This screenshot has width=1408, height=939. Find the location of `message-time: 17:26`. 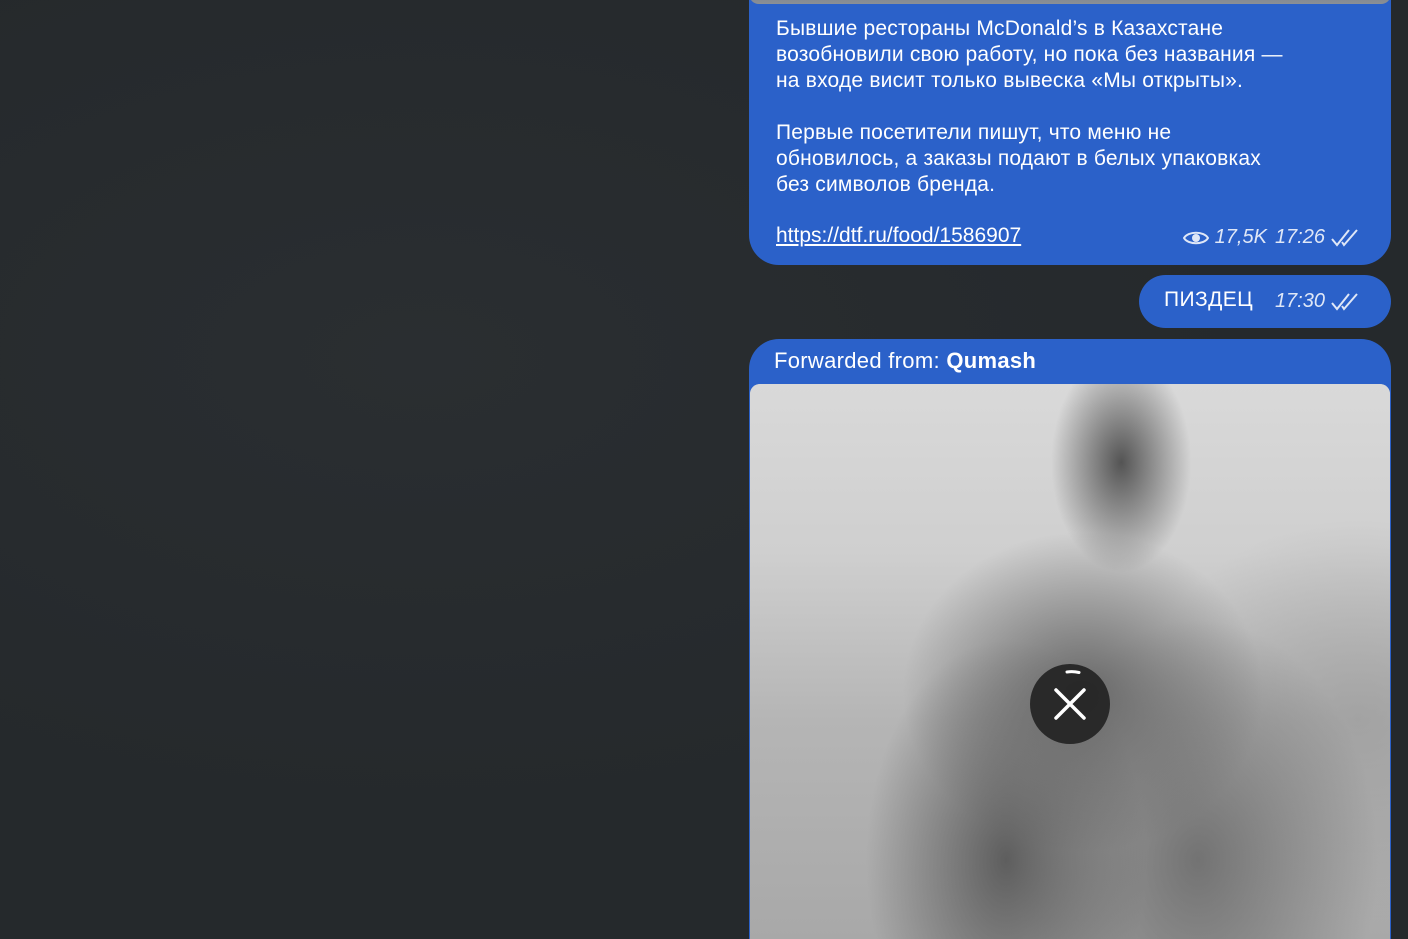

message-time: 17:26 is located at coordinates (1299, 237).